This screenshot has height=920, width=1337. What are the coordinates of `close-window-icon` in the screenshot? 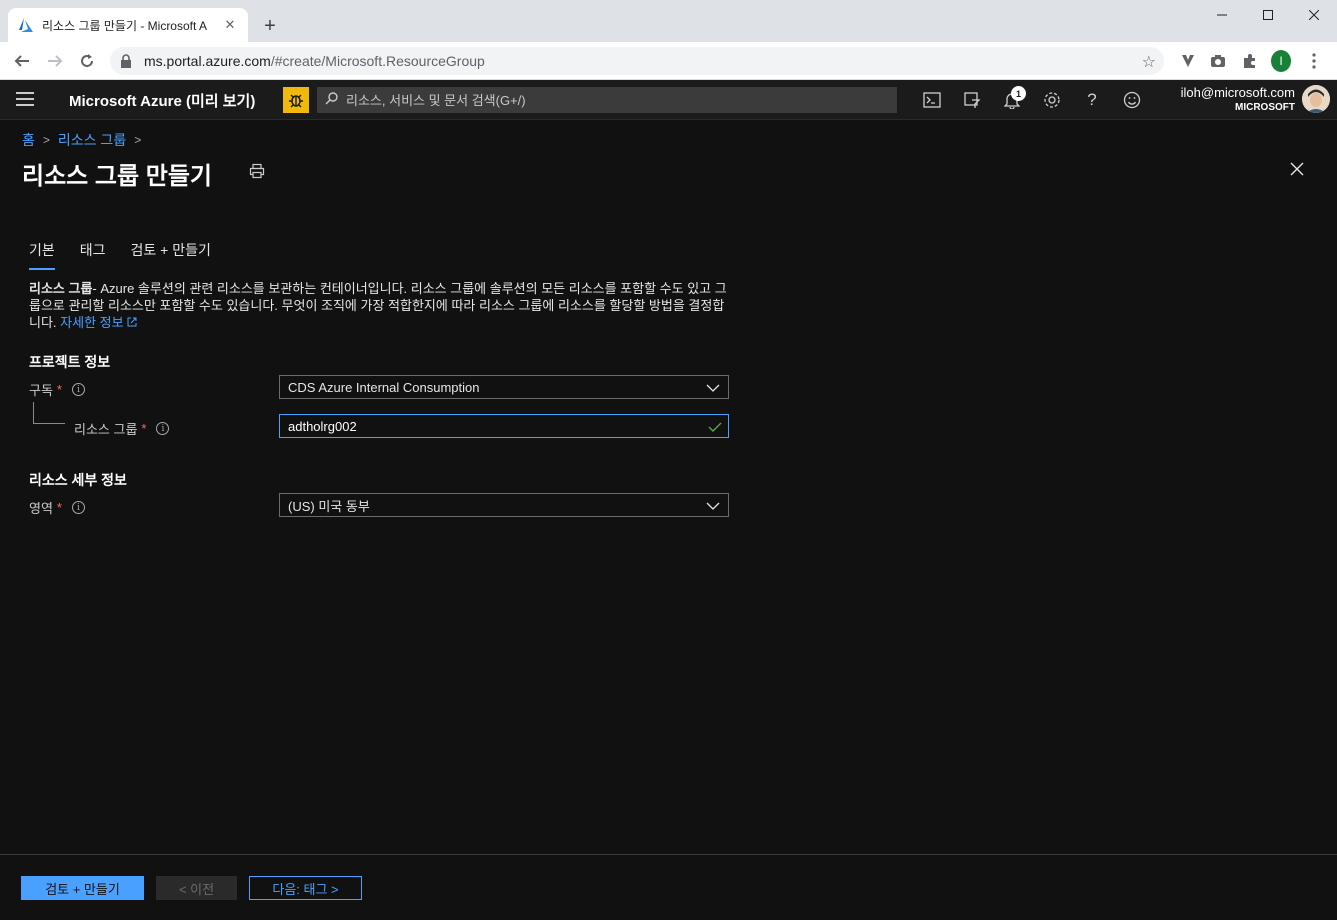 It's located at (1314, 15).